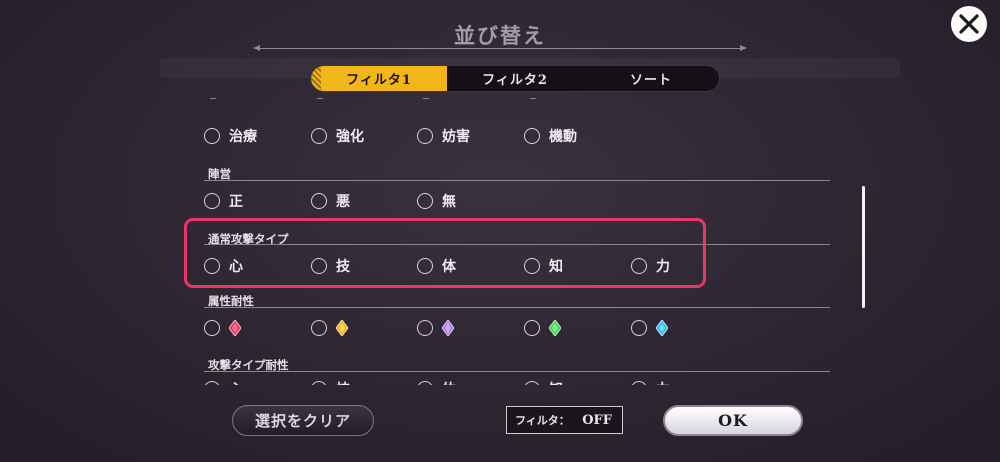 The width and height of the screenshot is (1000, 462). I want to click on tab-filter2-label: フィルタ2, so click(515, 80).